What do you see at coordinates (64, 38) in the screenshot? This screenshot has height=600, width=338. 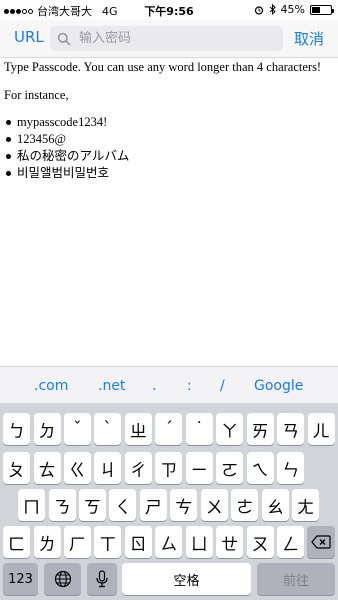 I see `search-icon` at bounding box center [64, 38].